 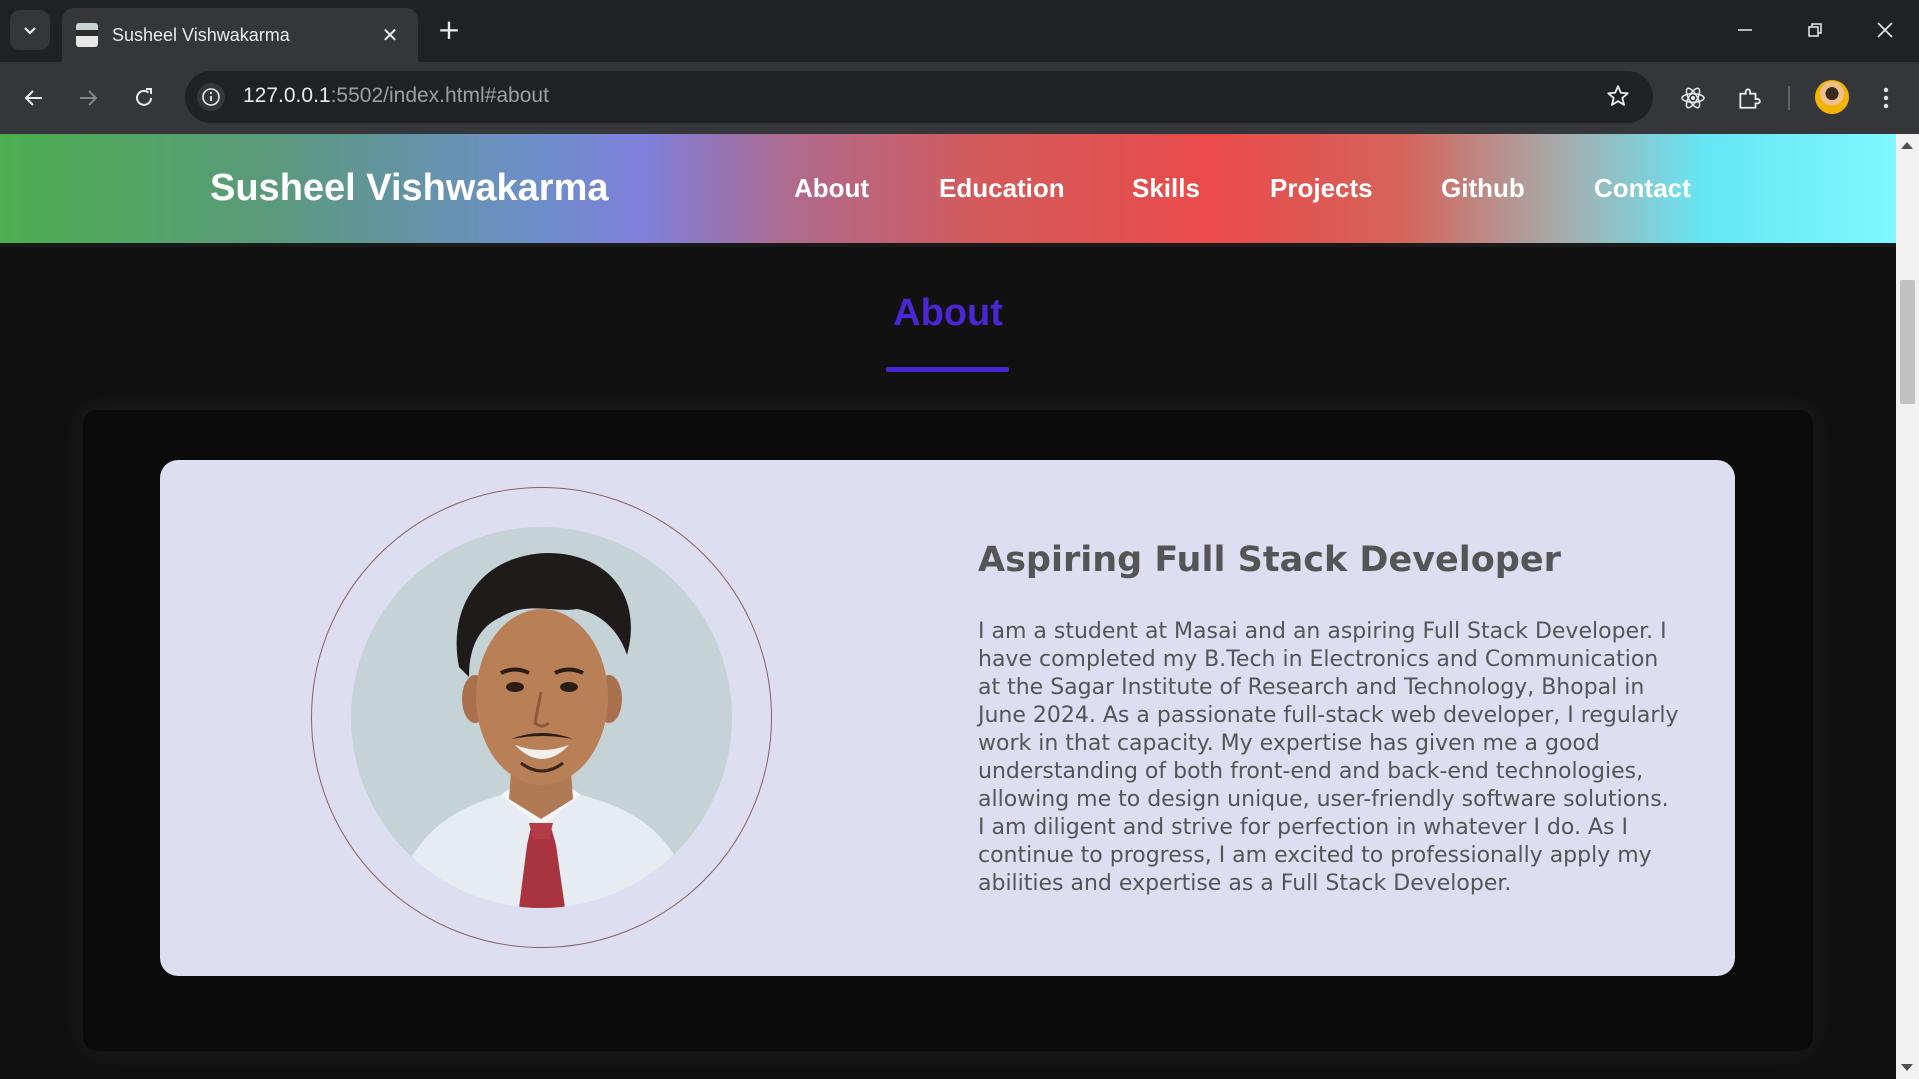 I want to click on reload-button, so click(x=144, y=98).